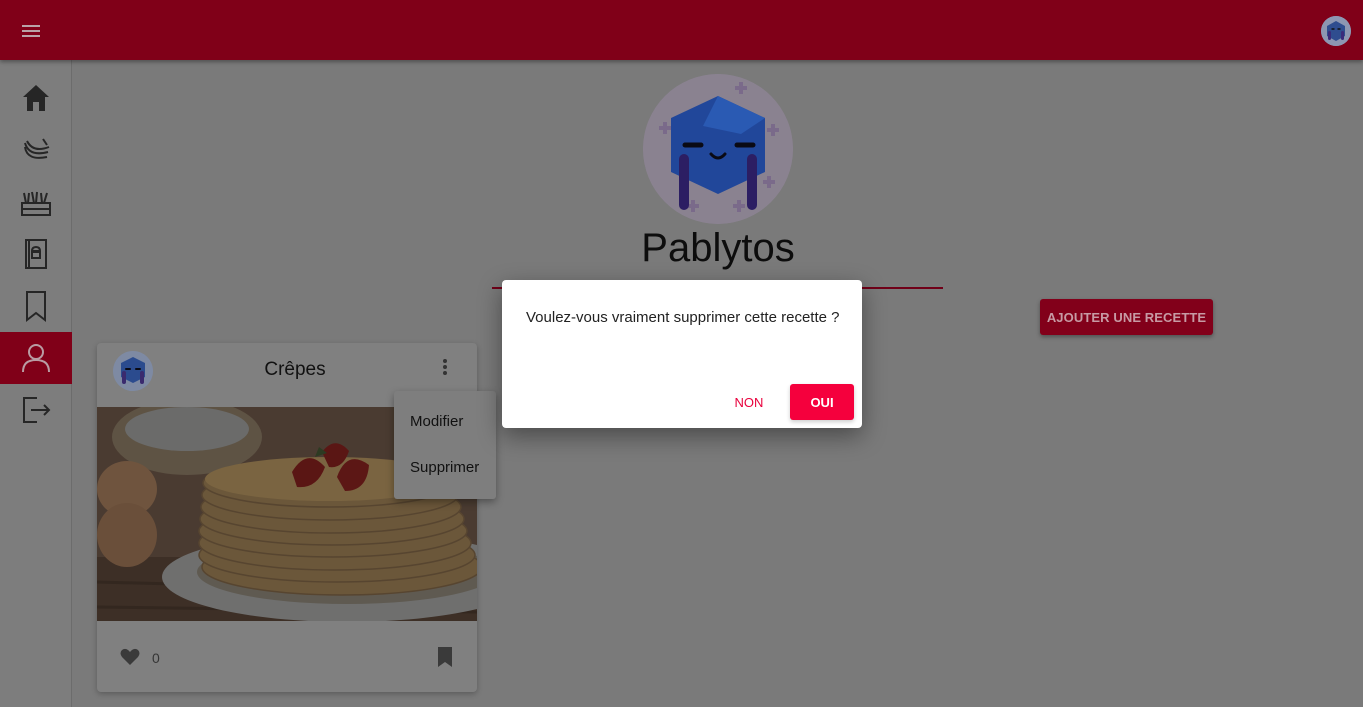 Image resolution: width=1363 pixels, height=707 pixels. What do you see at coordinates (749, 402) in the screenshot?
I see `cancel-button: NON` at bounding box center [749, 402].